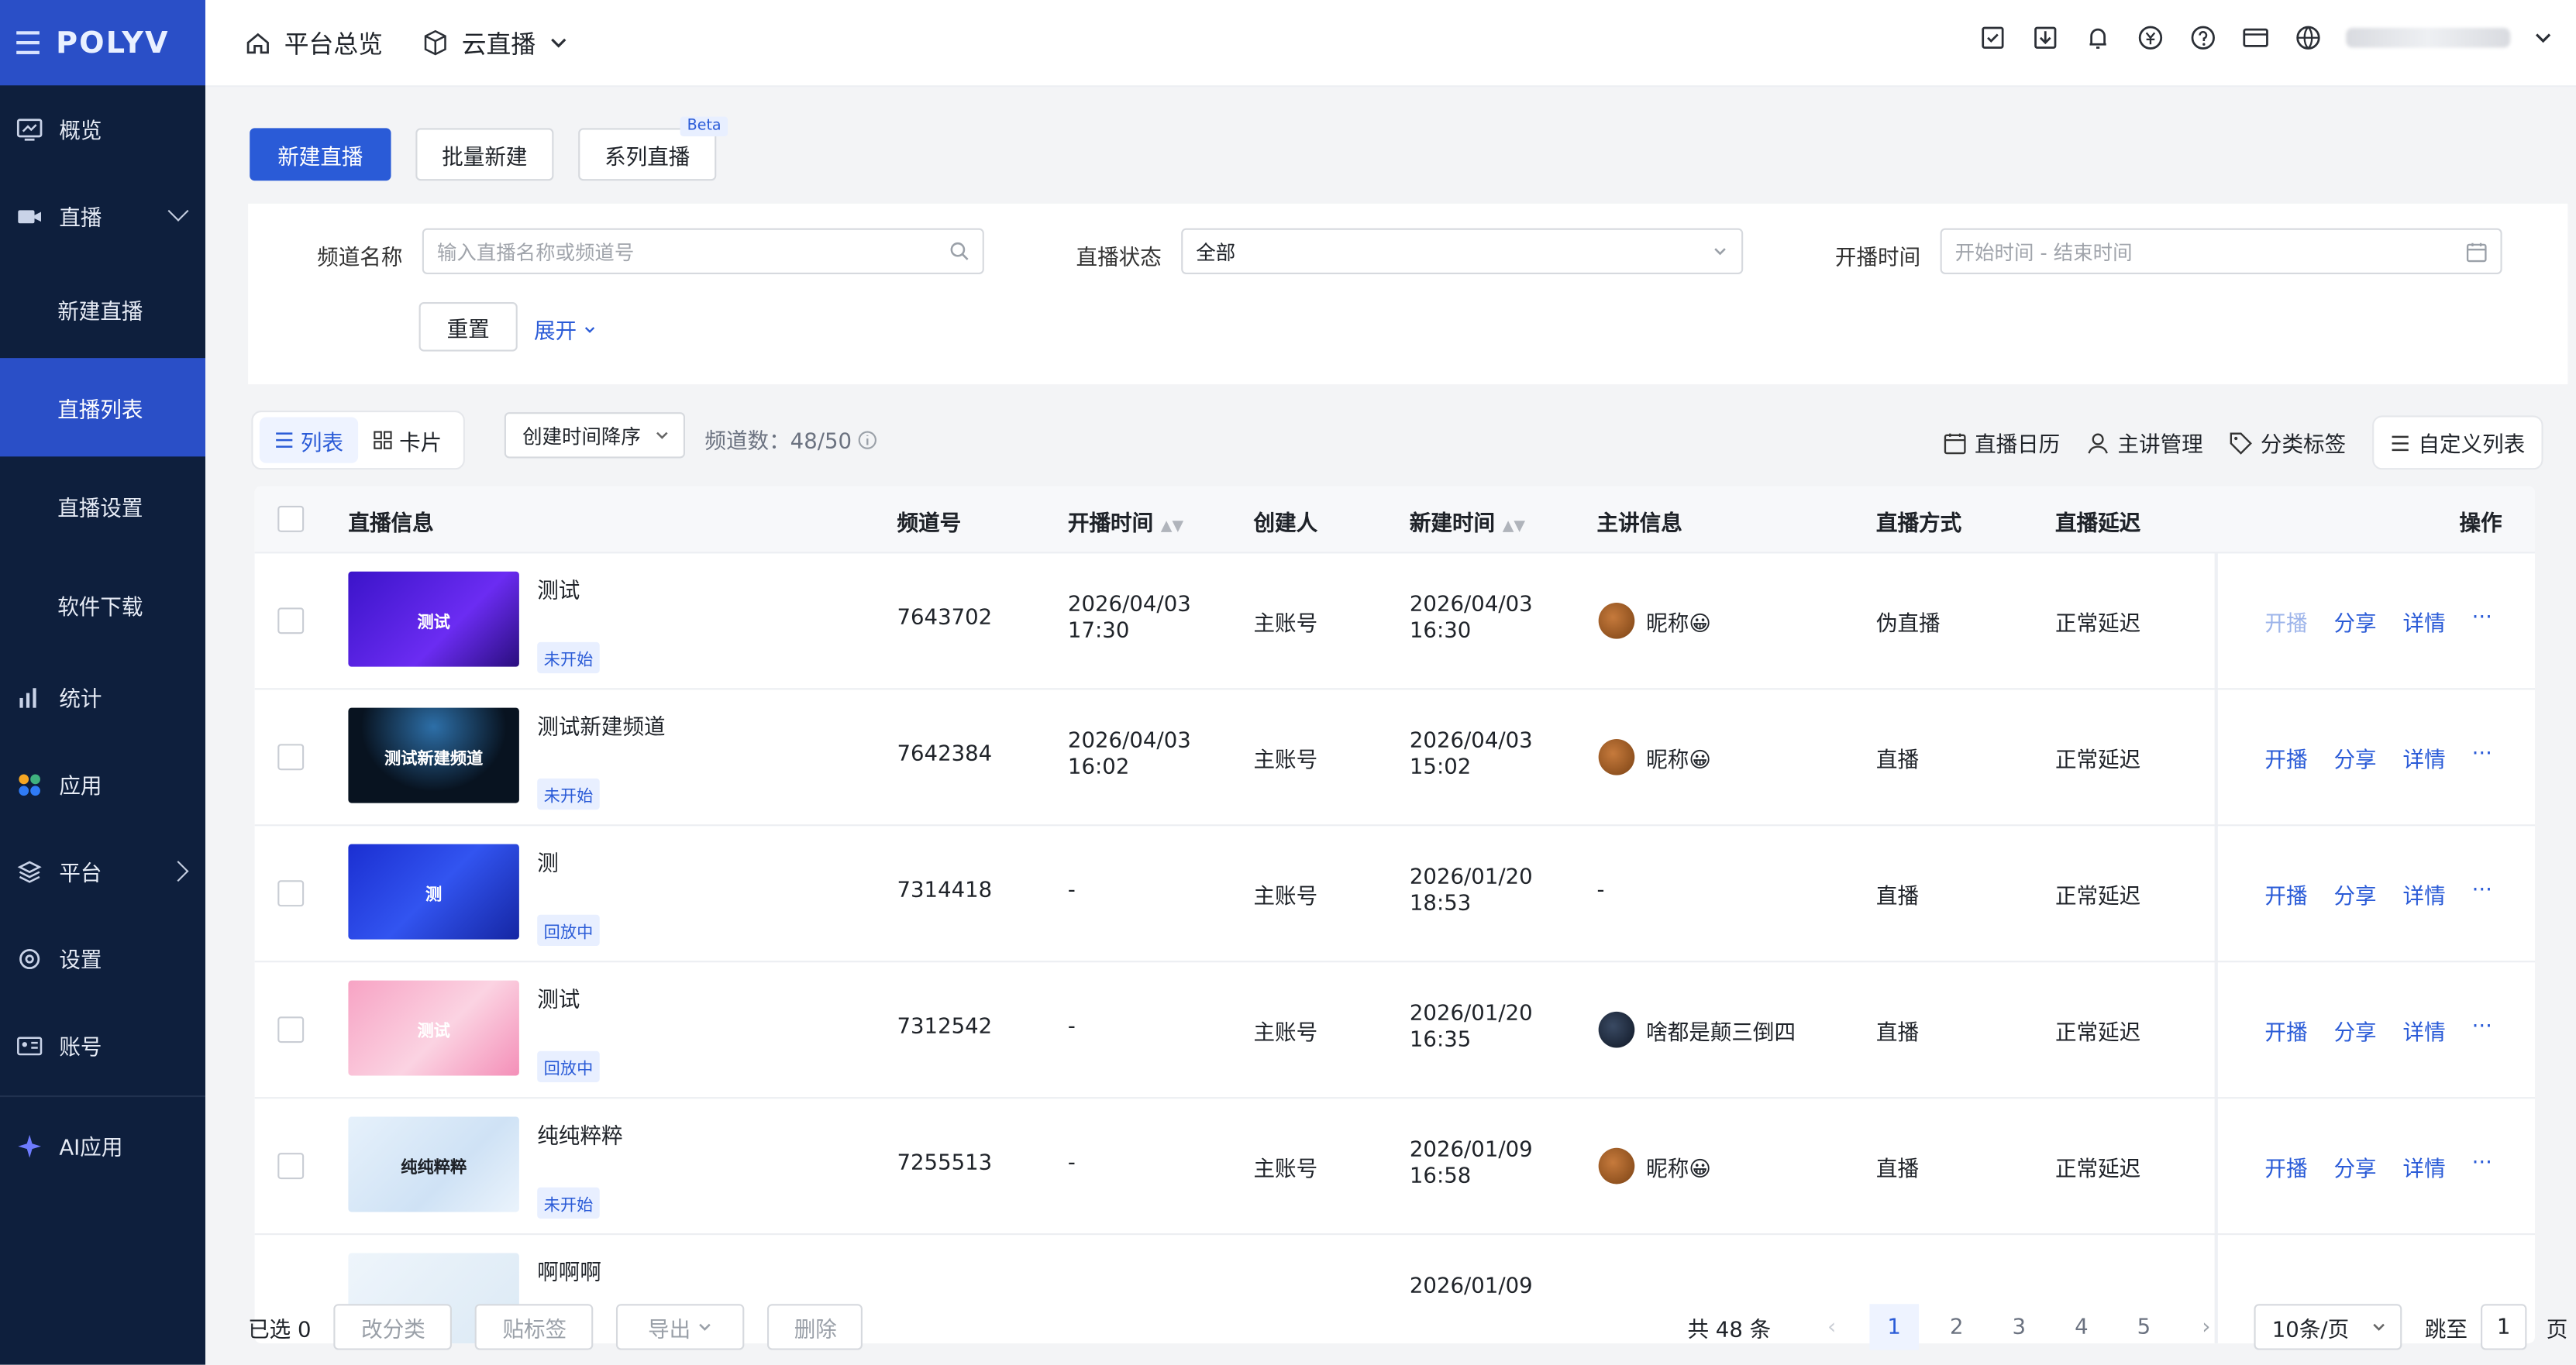  Describe the element at coordinates (433, 892) in the screenshot. I see `thumbnail: 测` at that location.